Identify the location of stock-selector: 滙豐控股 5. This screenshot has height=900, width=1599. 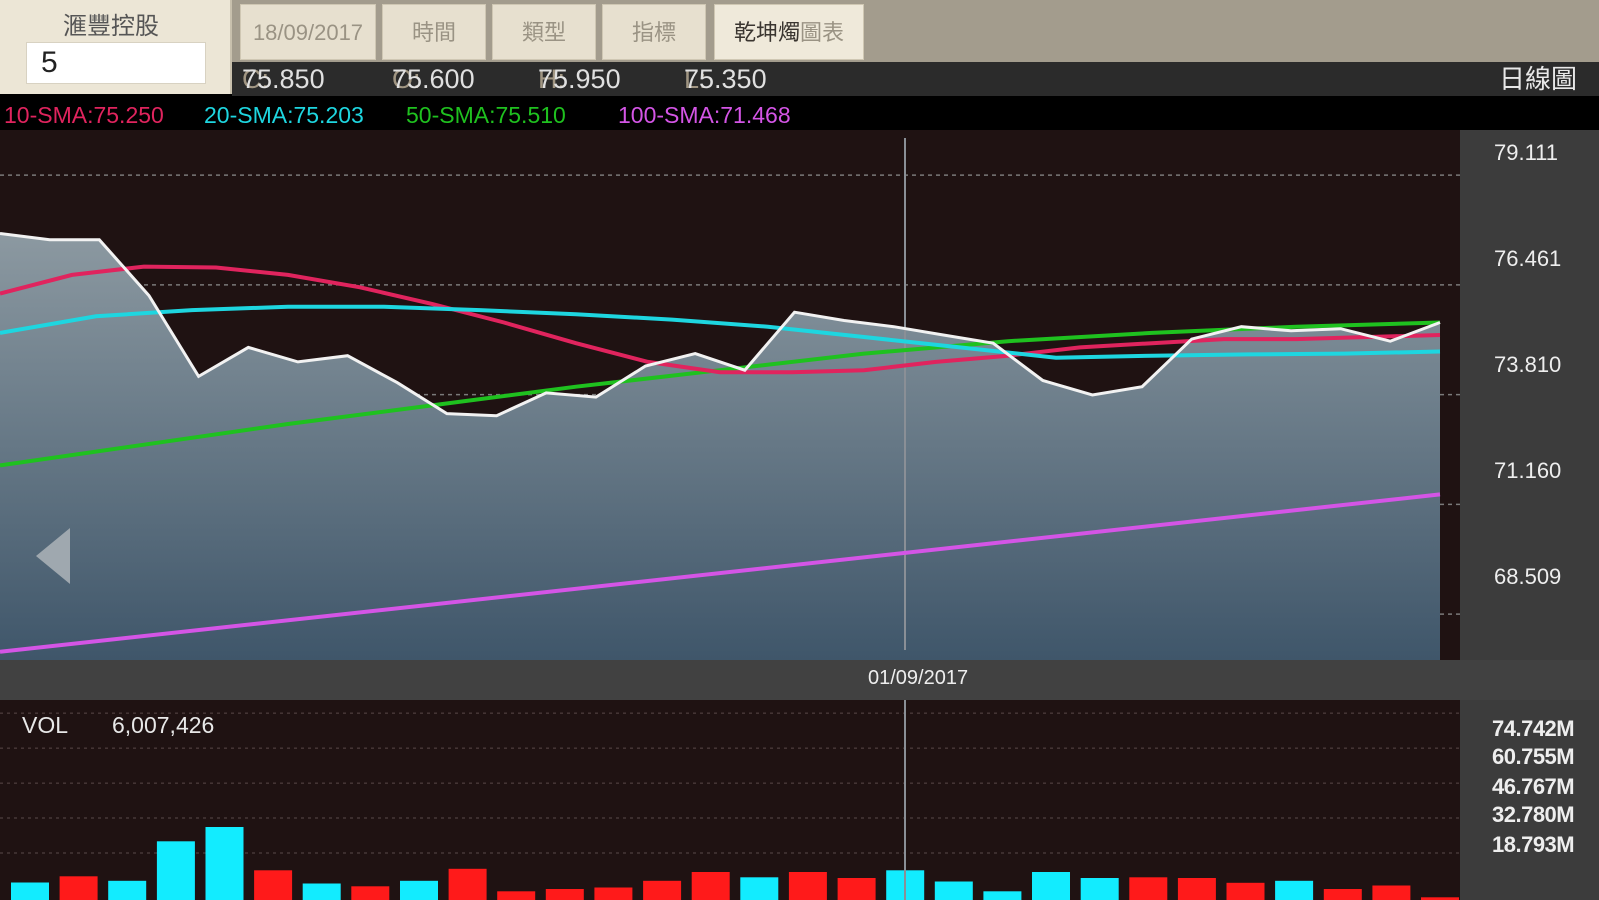
(116, 47).